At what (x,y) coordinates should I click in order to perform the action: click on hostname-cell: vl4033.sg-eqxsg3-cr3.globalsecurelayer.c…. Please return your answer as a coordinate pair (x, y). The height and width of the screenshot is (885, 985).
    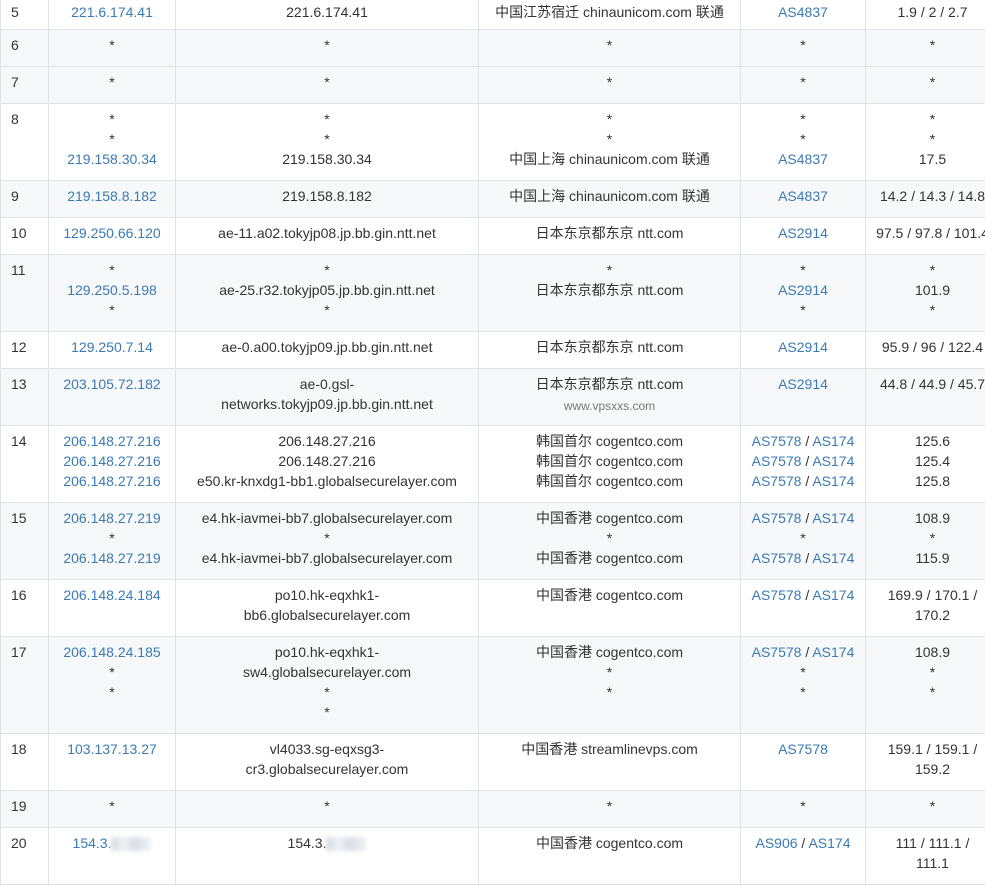
    Looking at the image, I should click on (327, 762).